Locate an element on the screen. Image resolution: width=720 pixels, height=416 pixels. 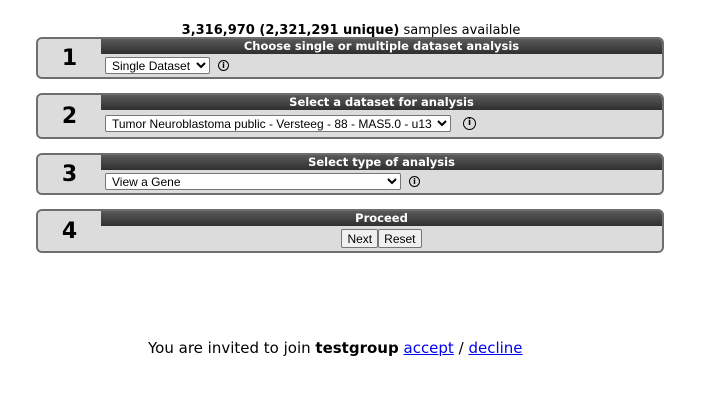
step-title: Proceed is located at coordinates (381, 218).